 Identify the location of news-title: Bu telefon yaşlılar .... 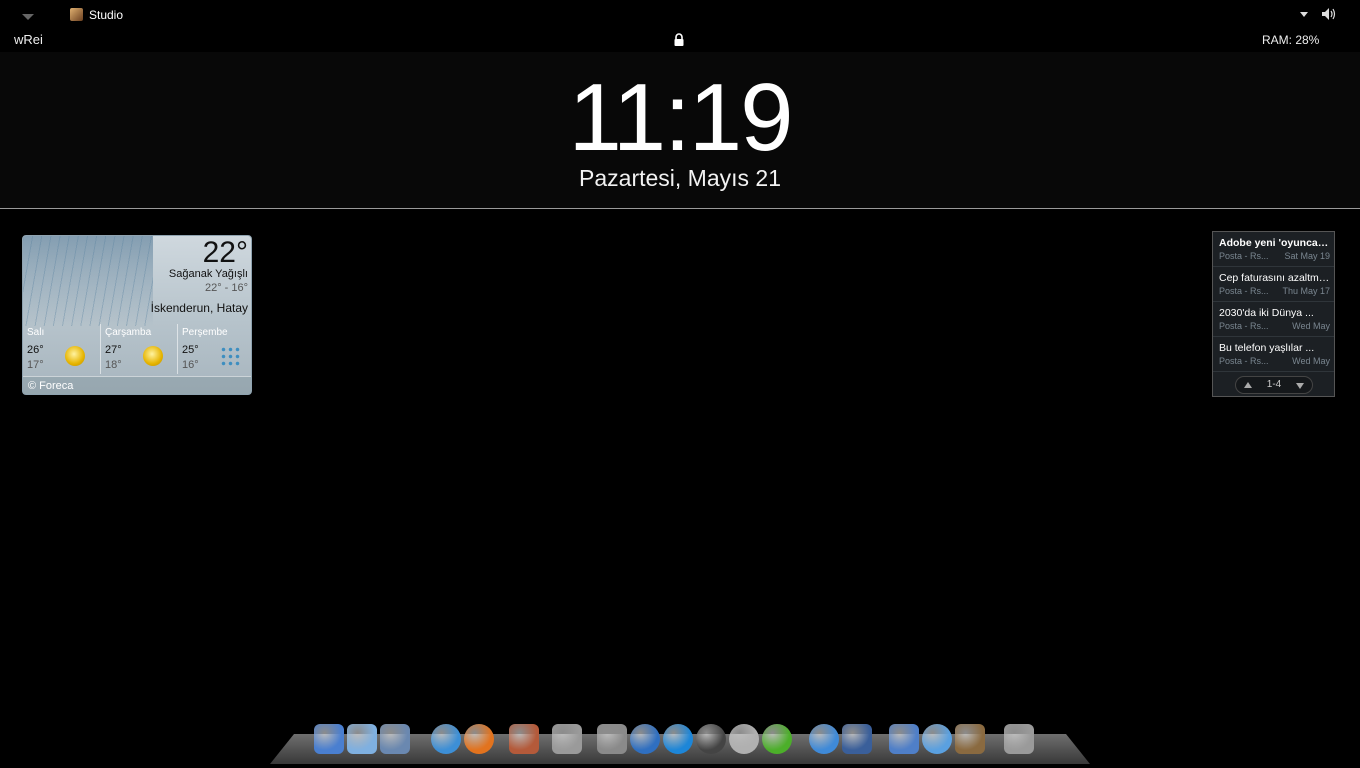
(1267, 348).